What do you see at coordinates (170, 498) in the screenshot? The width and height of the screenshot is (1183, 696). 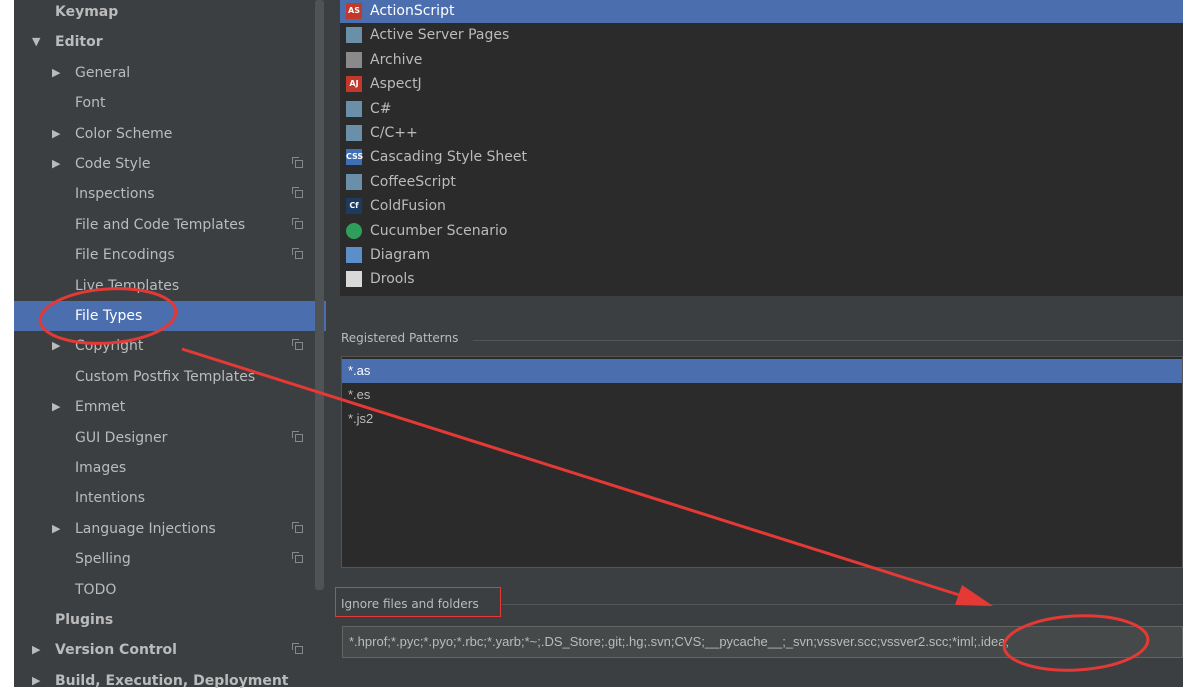 I see `sidebar-item-intentions: Intentions` at bounding box center [170, 498].